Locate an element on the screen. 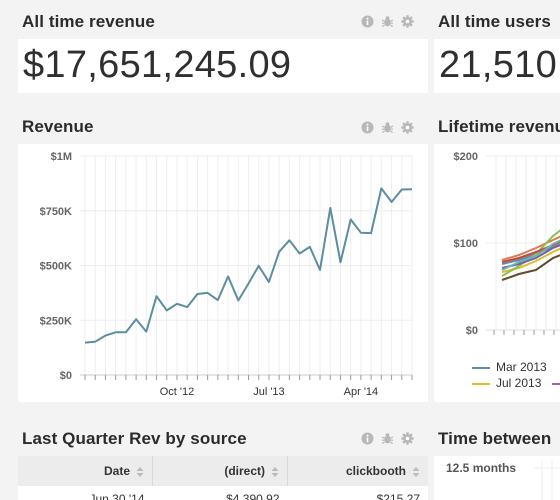  table-header-row: Date (direct) clickbooth is located at coordinates (223, 471).